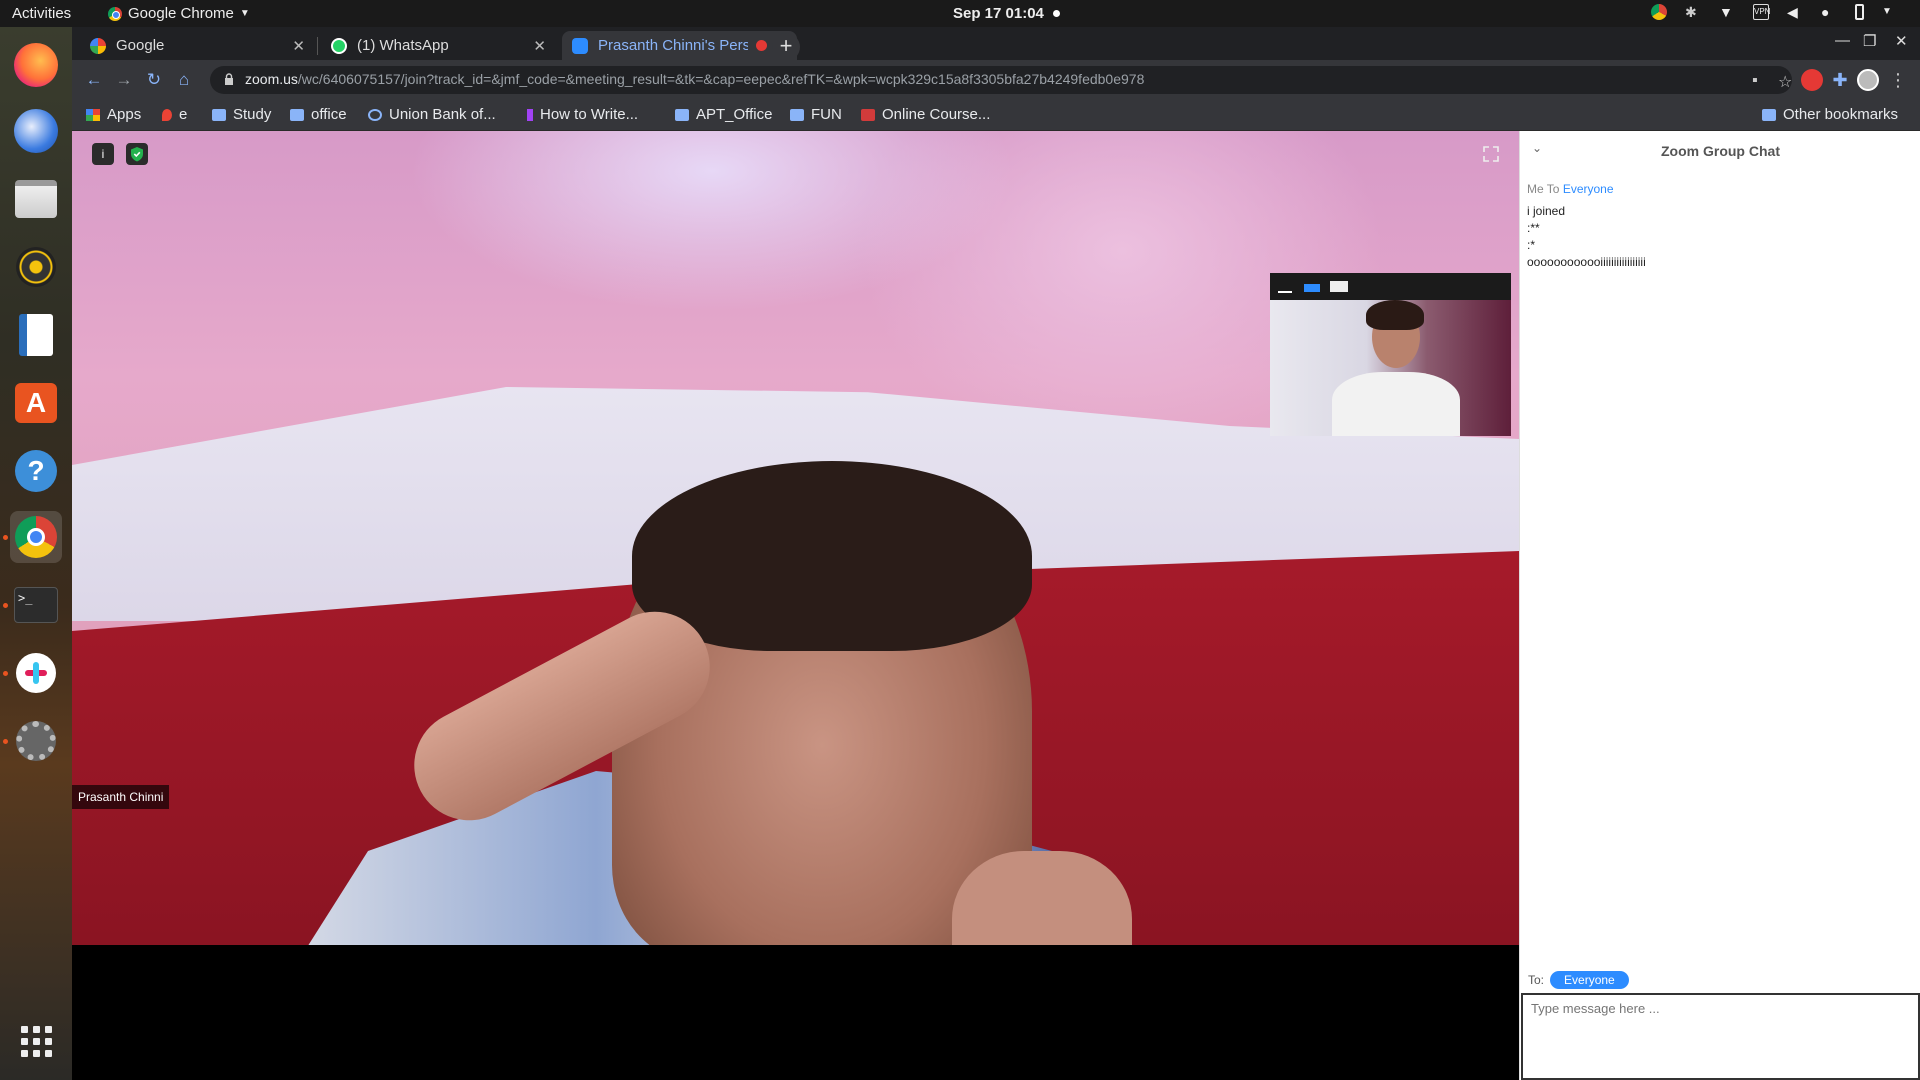 The image size is (1920, 1080). I want to click on bookmark-apps: Apps, so click(113, 114).